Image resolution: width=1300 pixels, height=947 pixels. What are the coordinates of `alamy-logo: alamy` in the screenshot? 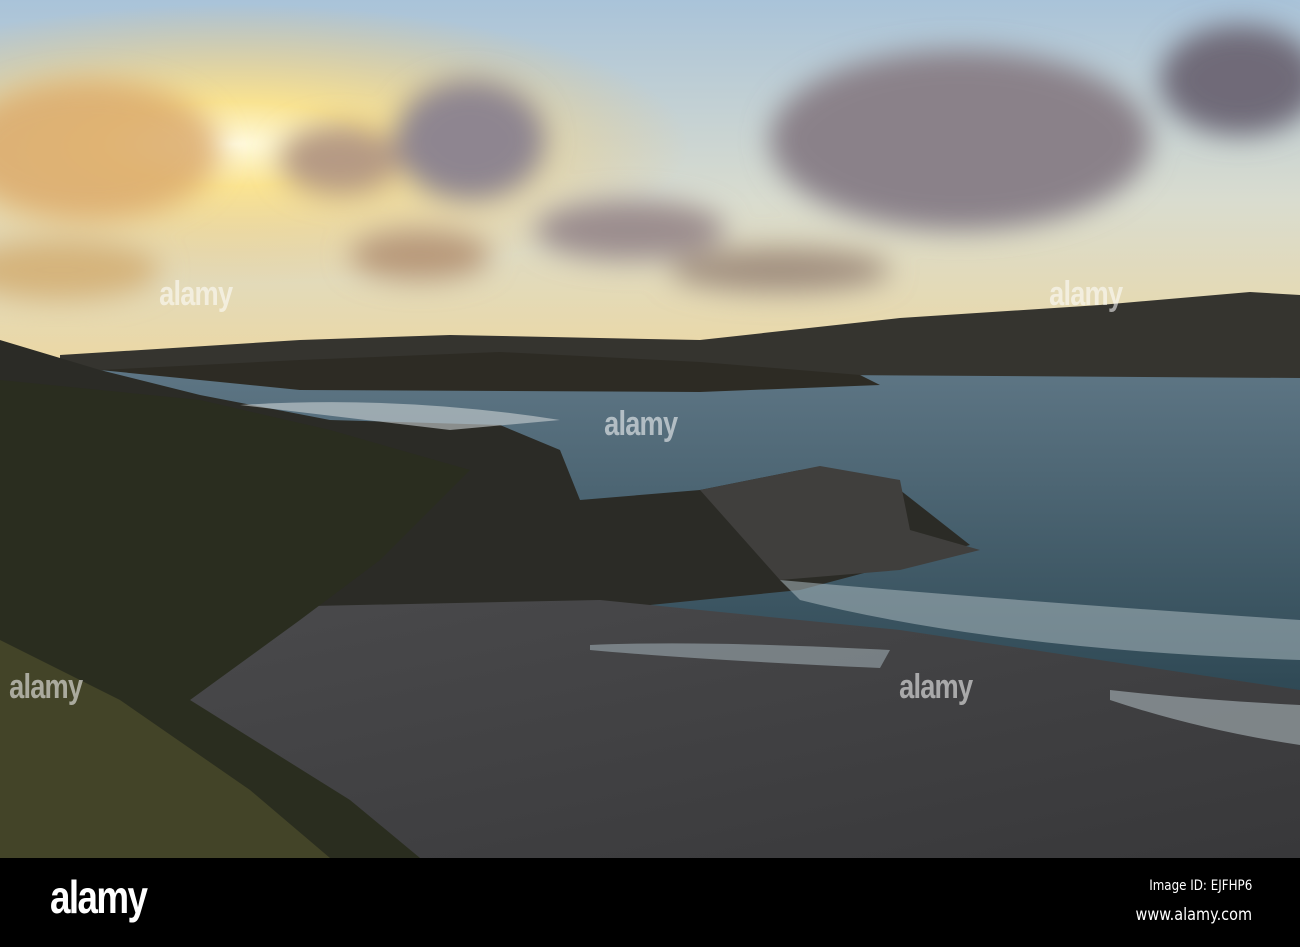 It's located at (99, 897).